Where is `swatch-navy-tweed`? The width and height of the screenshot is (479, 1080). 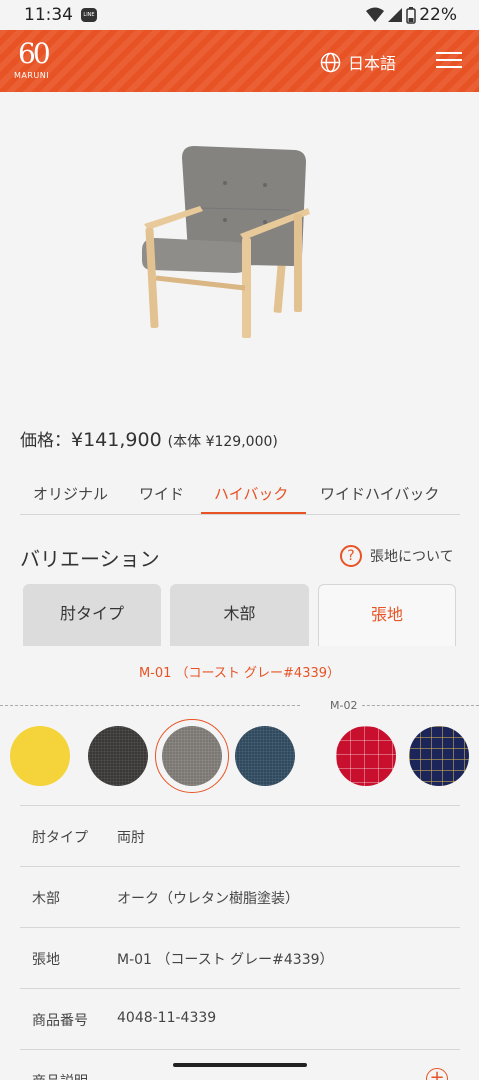 swatch-navy-tweed is located at coordinates (265, 756).